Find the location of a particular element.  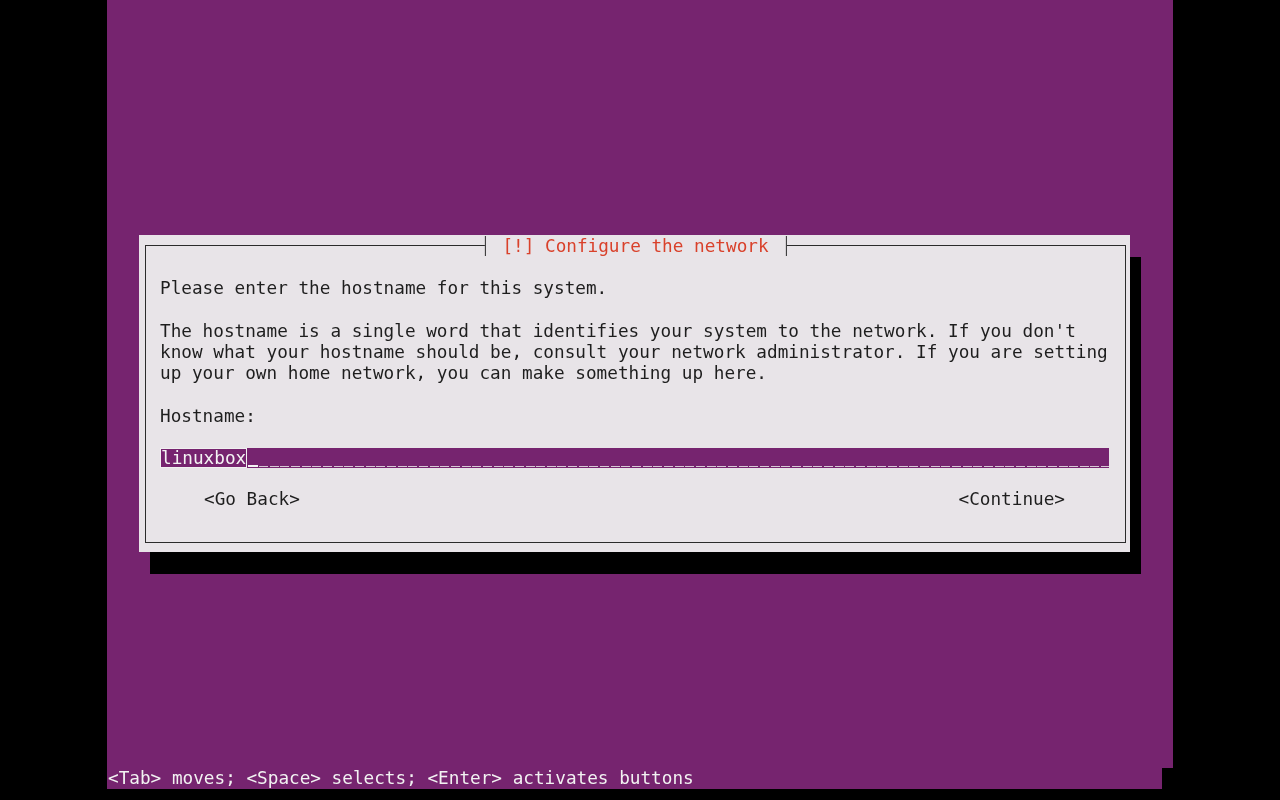

text-cursor is located at coordinates (253, 466).